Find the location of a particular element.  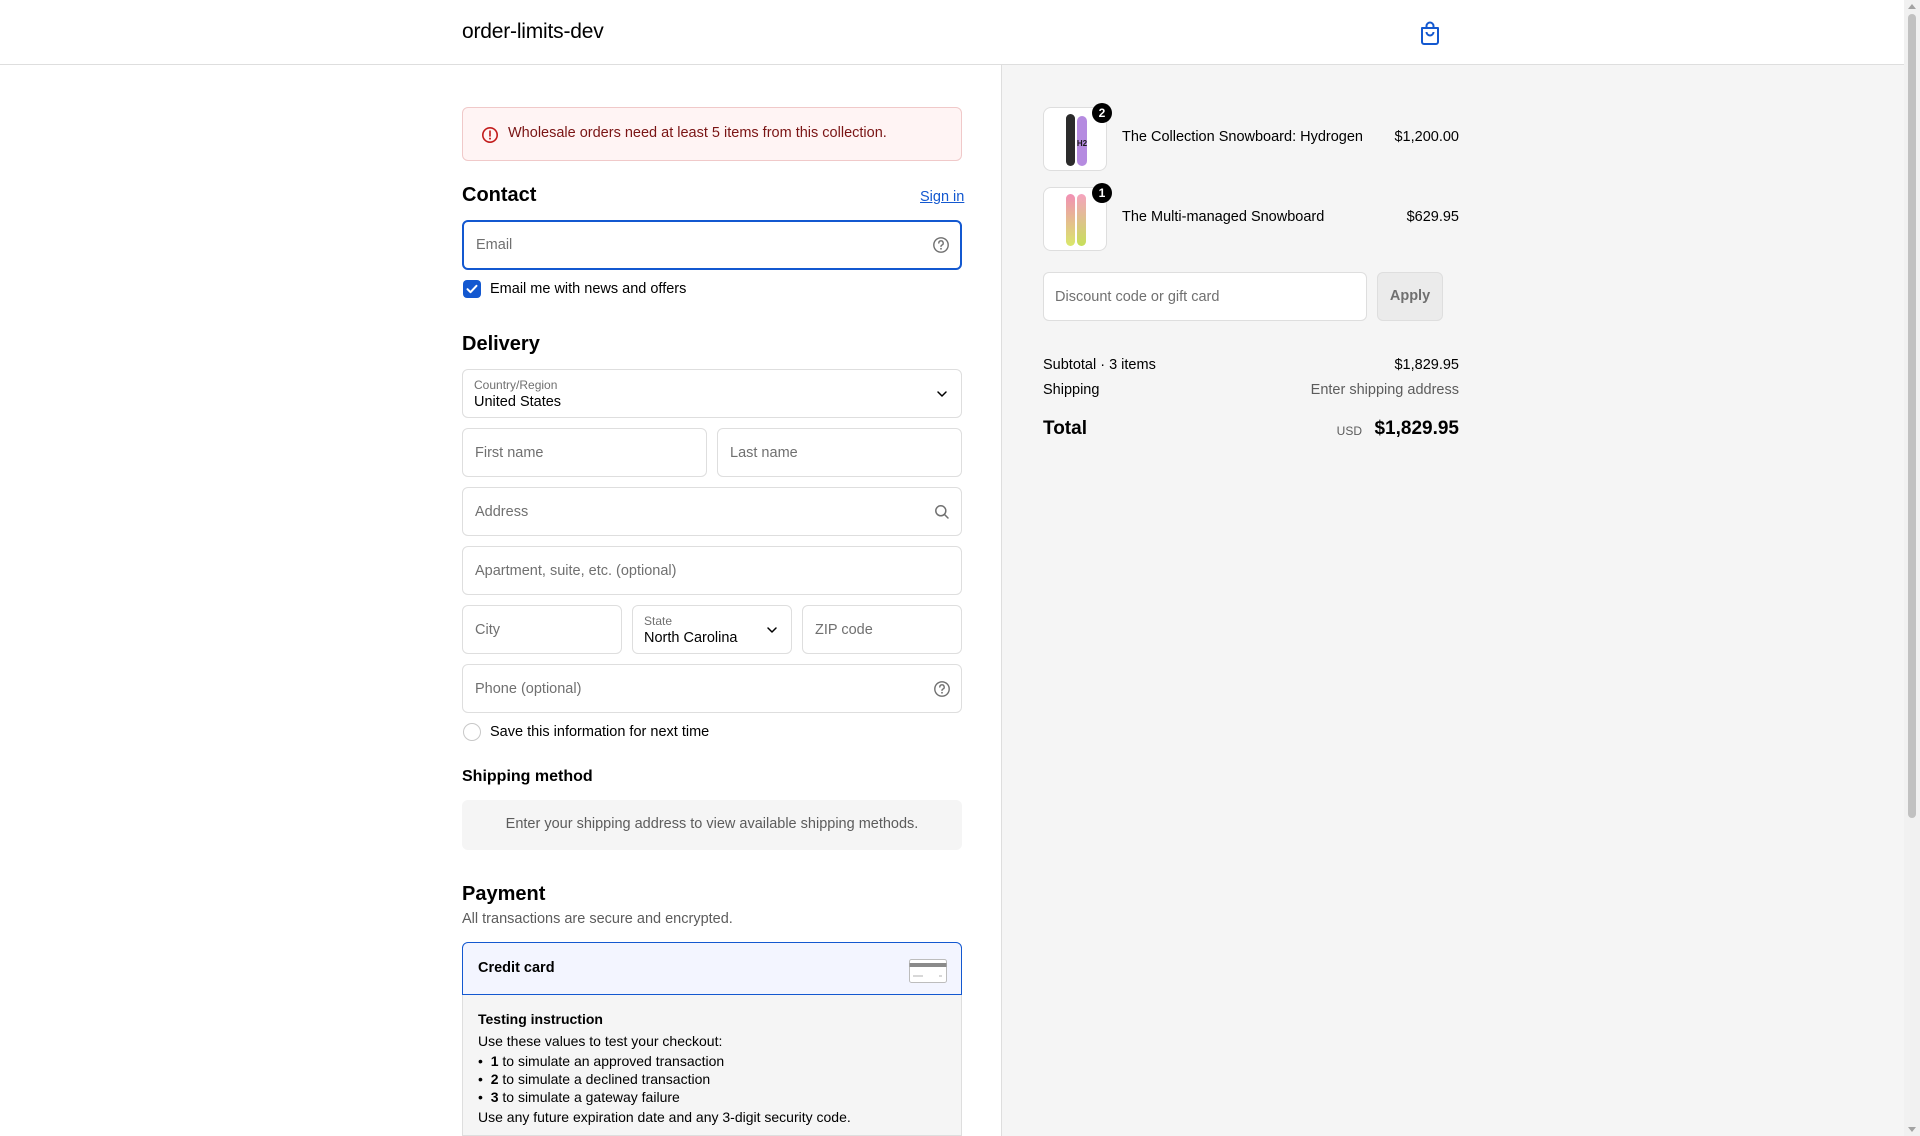

scrollbar-thumb is located at coordinates (1912, 416).